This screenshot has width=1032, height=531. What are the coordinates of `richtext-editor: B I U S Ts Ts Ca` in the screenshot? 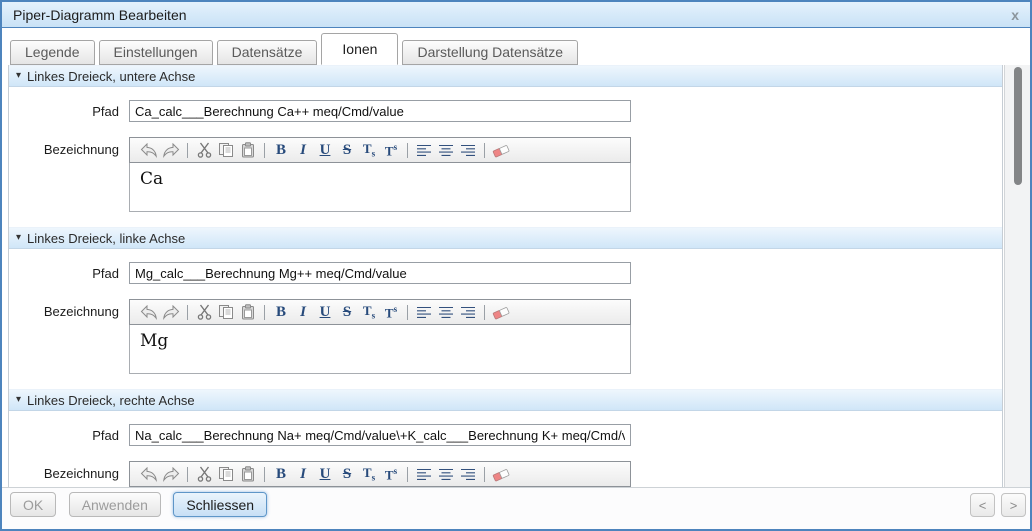 It's located at (380, 174).